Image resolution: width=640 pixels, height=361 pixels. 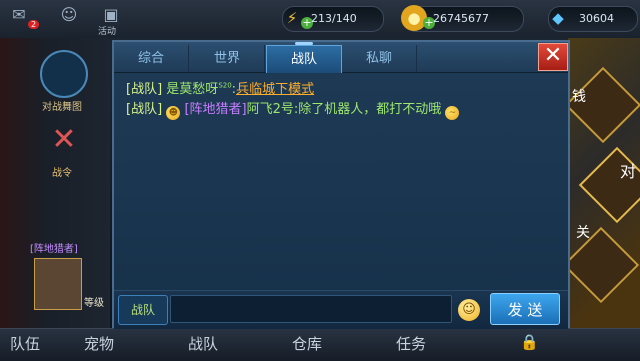 What do you see at coordinates (25, 343) in the screenshot?
I see `nav-team: 队伍` at bounding box center [25, 343].